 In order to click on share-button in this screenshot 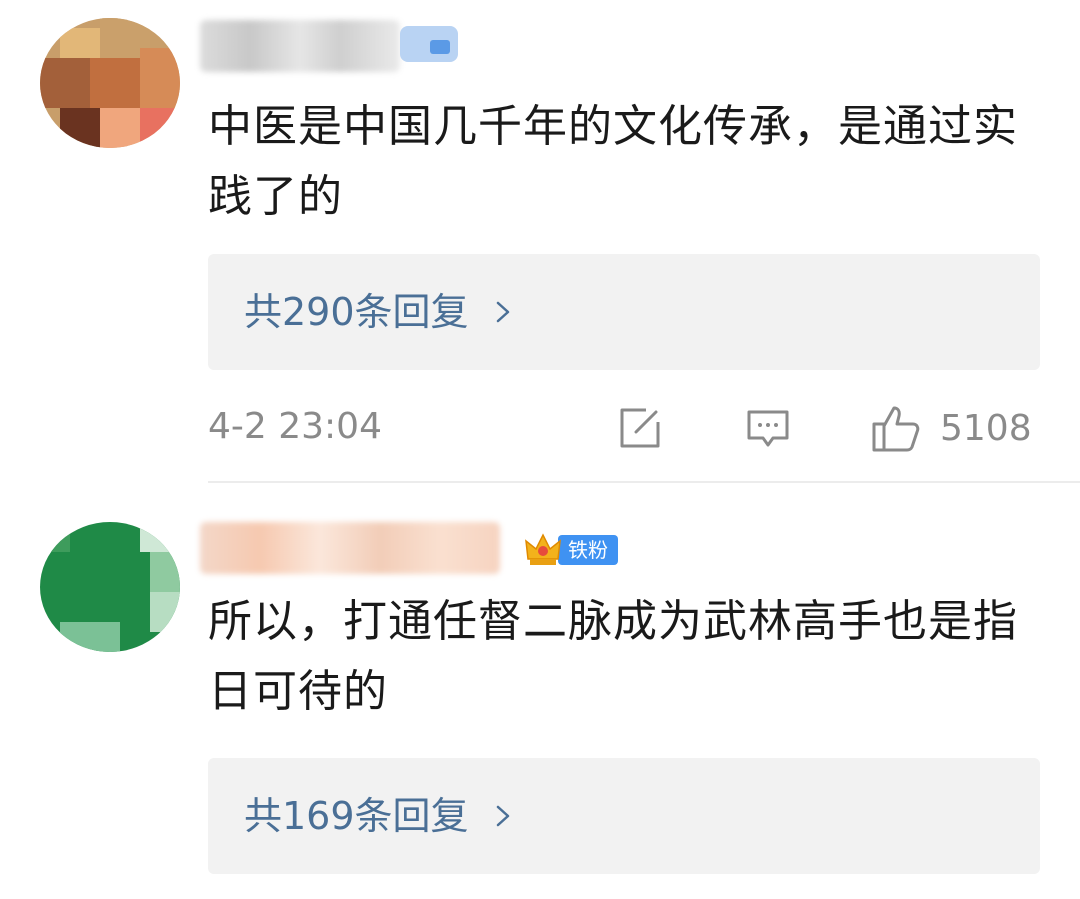, I will do `click(640, 428)`.